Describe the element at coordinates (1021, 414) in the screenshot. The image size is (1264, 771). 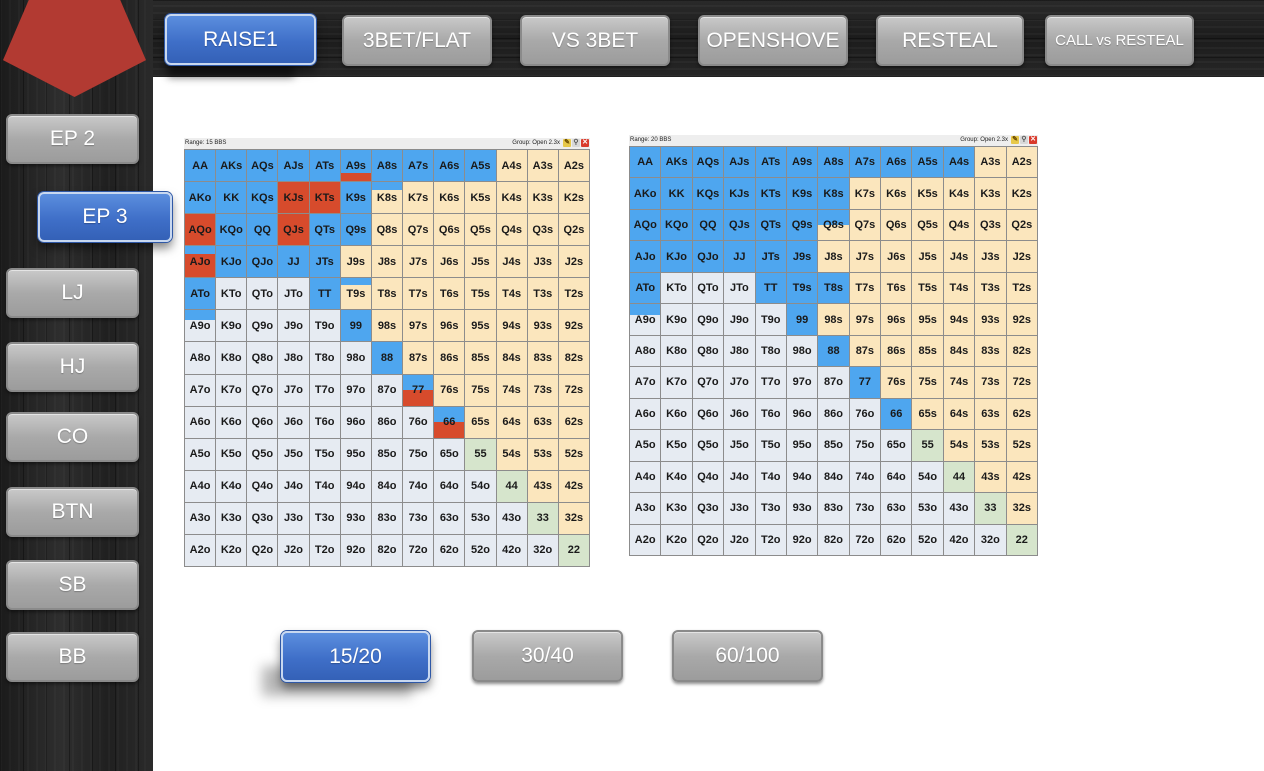
I see `hand-cell: 62s` at that location.